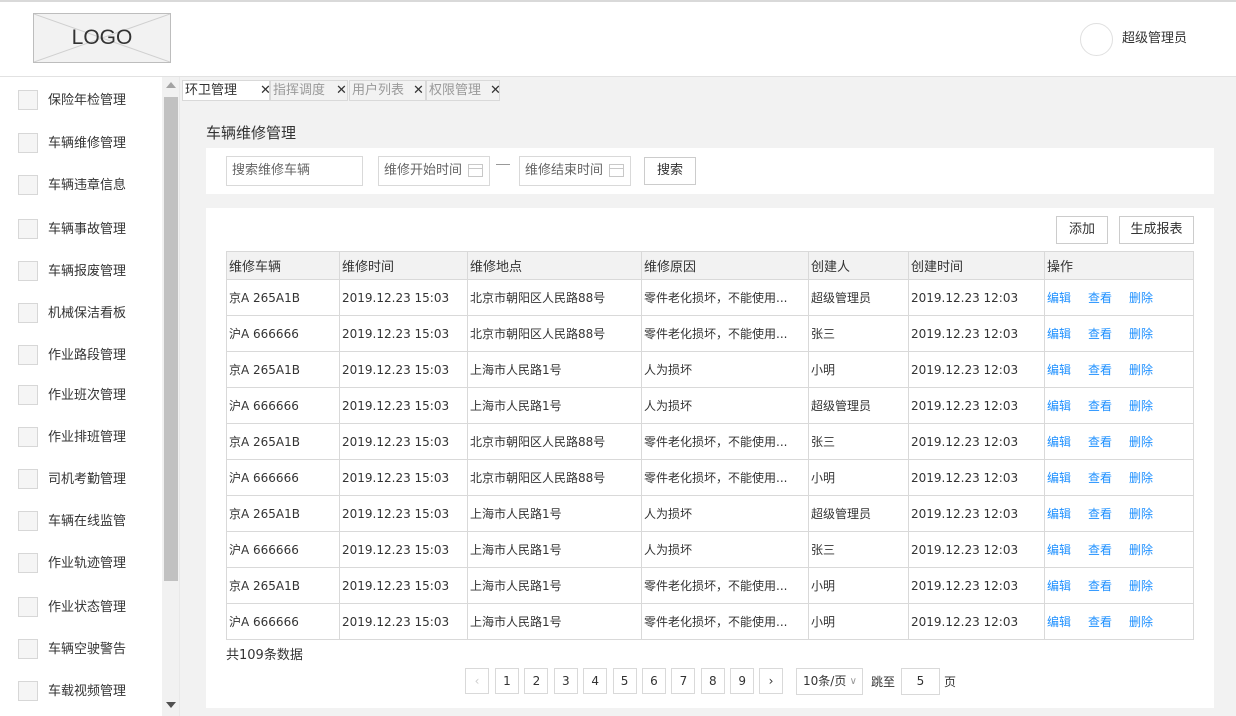 Image resolution: width=1236 pixels, height=716 pixels. Describe the element at coordinates (920, 681) in the screenshot. I see `jump-page-input: 5` at that location.